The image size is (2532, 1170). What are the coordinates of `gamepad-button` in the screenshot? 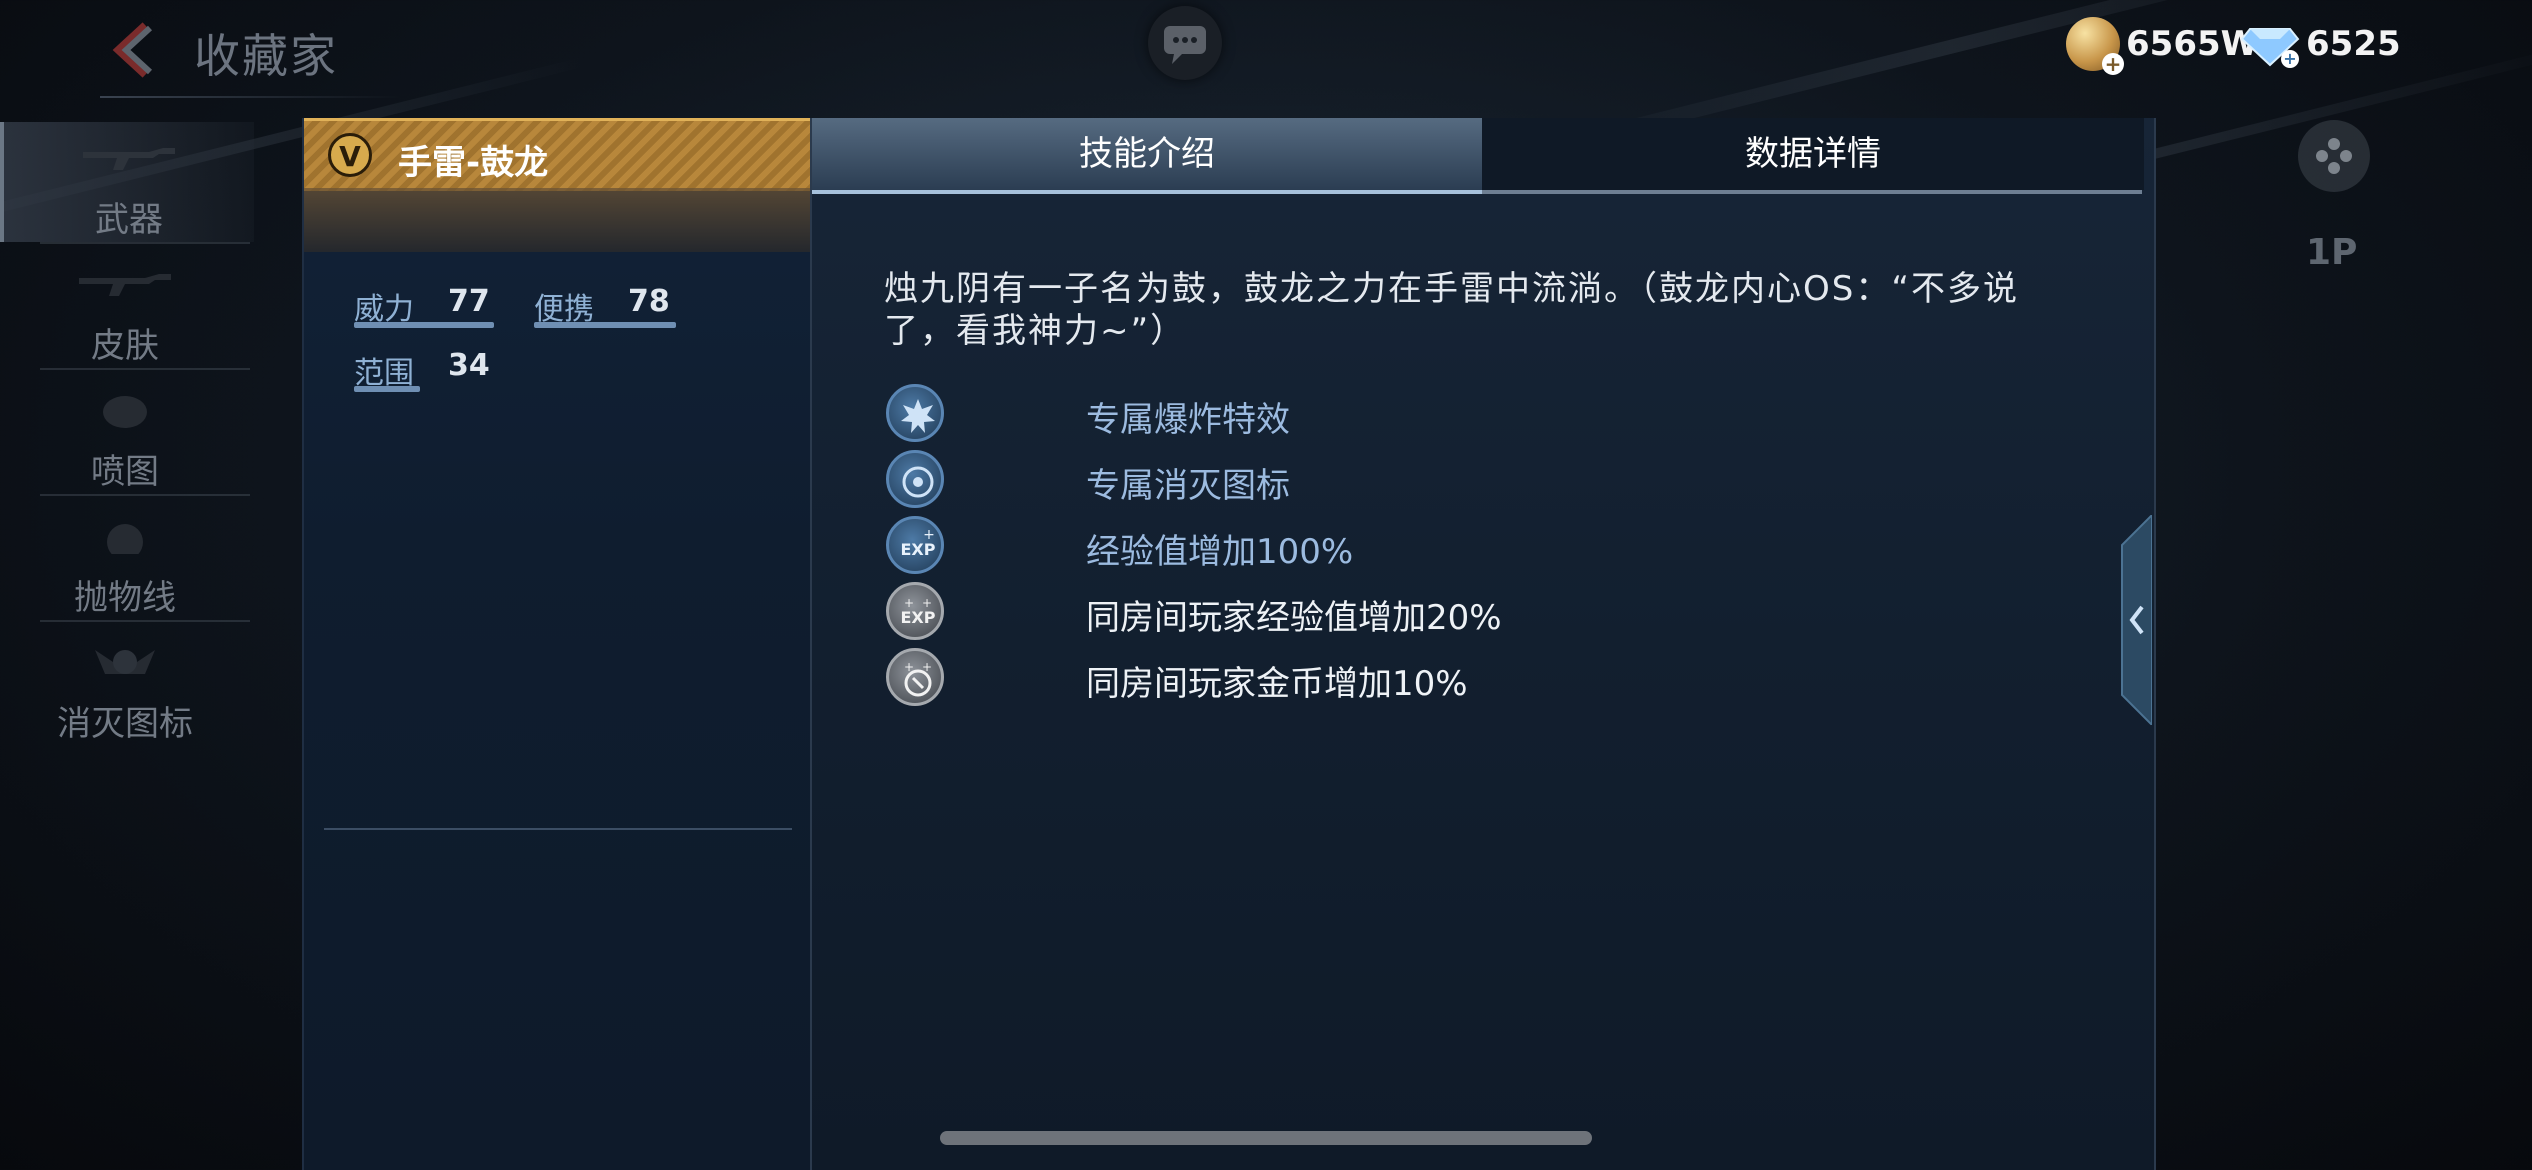 It's located at (2334, 156).